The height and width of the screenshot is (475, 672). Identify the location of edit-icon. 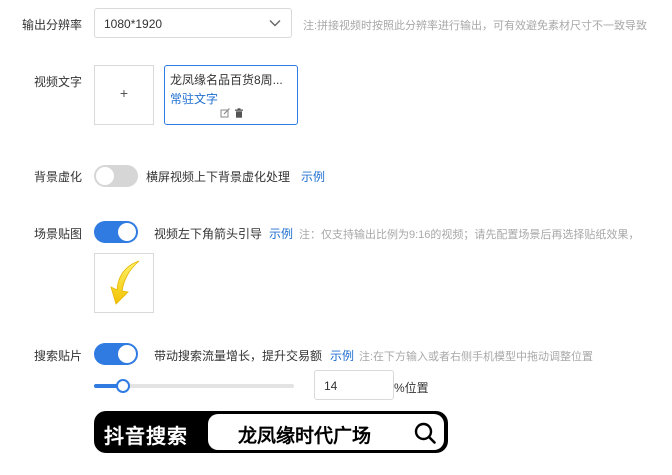
(225, 113).